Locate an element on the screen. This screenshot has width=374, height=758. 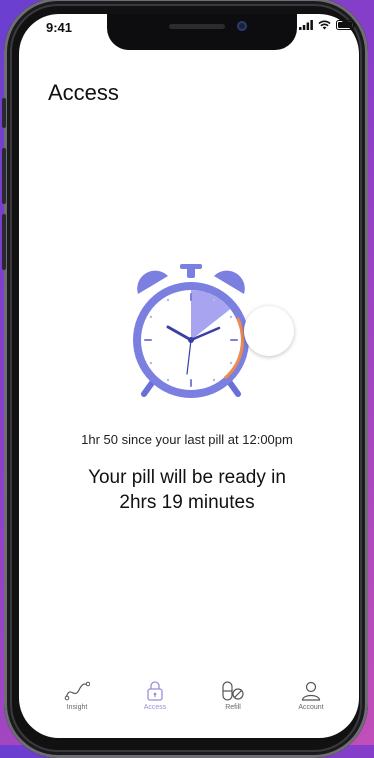
tab-label: Insight is located at coordinates (77, 707).